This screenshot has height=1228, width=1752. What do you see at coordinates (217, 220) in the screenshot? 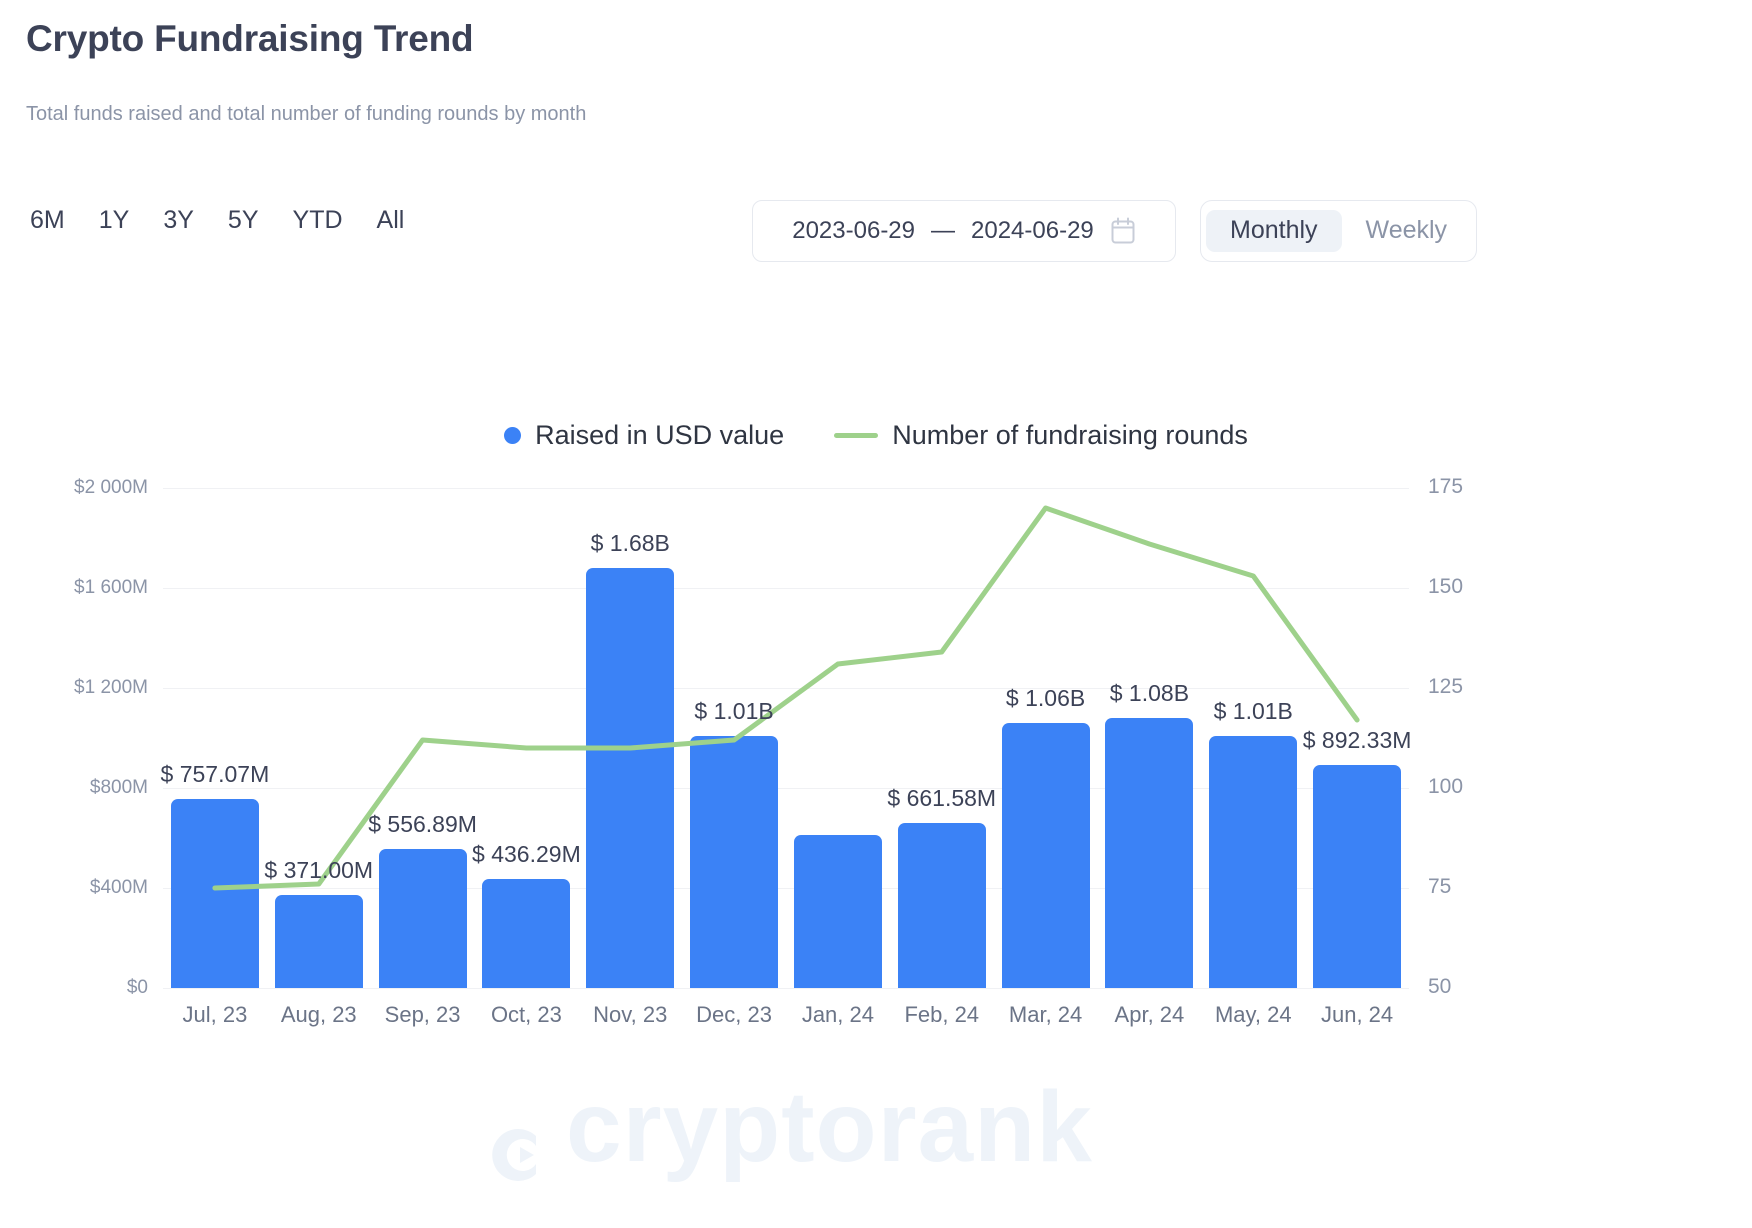
I see `range-selector: 6M 1Y 3Y 5Y YTD All` at bounding box center [217, 220].